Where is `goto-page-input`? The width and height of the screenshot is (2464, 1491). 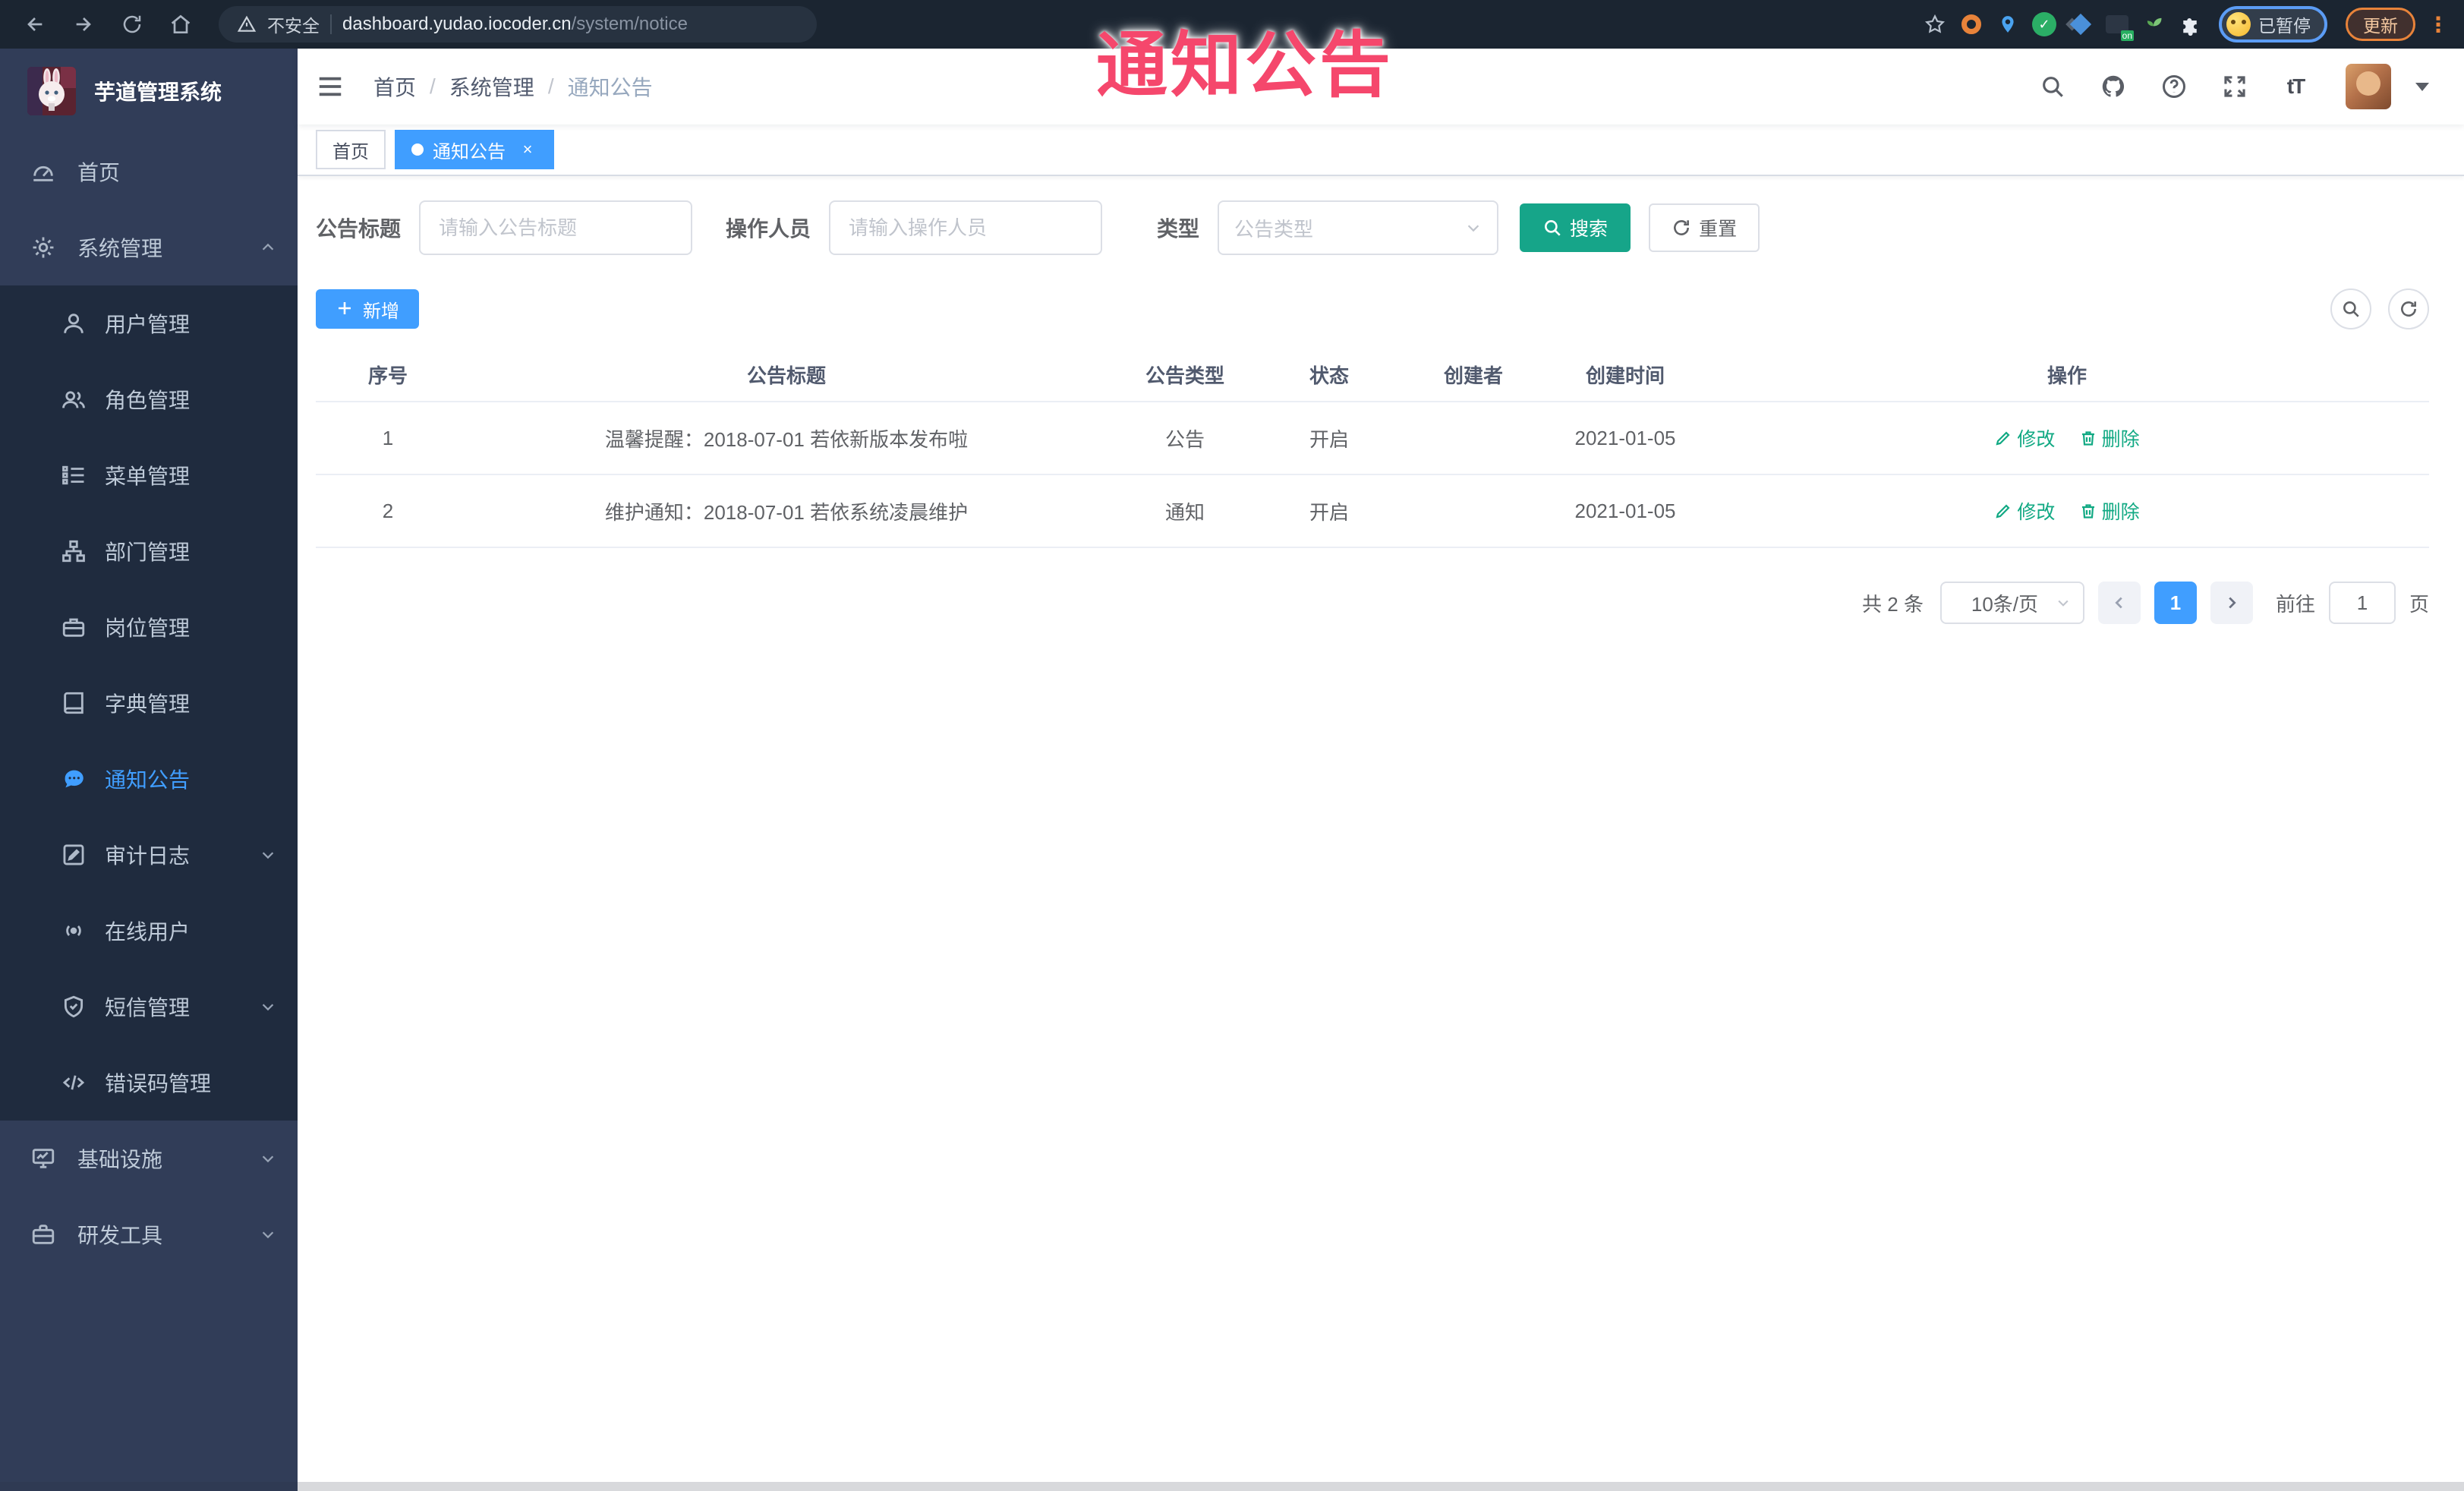 goto-page-input is located at coordinates (2362, 603).